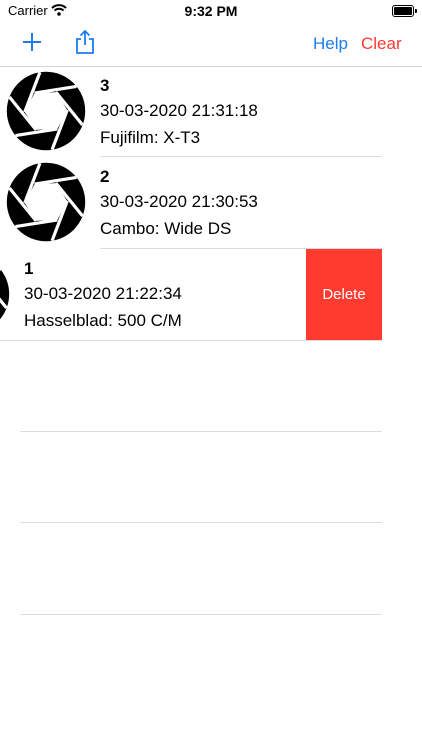 This screenshot has height=750, width=422. I want to click on clear-button: Clear, so click(381, 44).